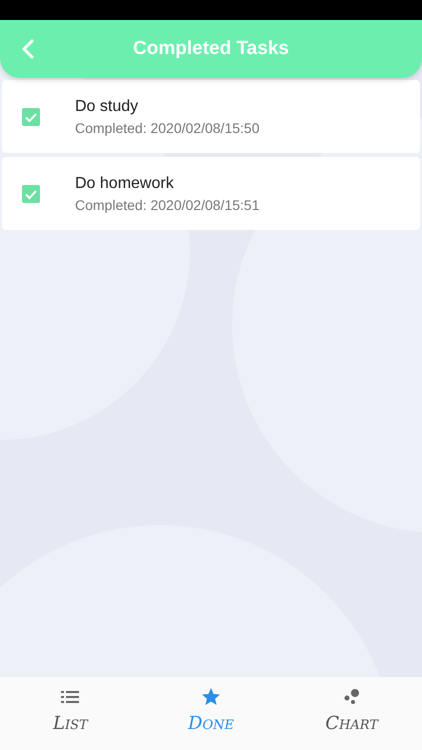 Image resolution: width=422 pixels, height=750 pixels. Describe the element at coordinates (107, 107) in the screenshot. I see `task-name: Do study` at that location.